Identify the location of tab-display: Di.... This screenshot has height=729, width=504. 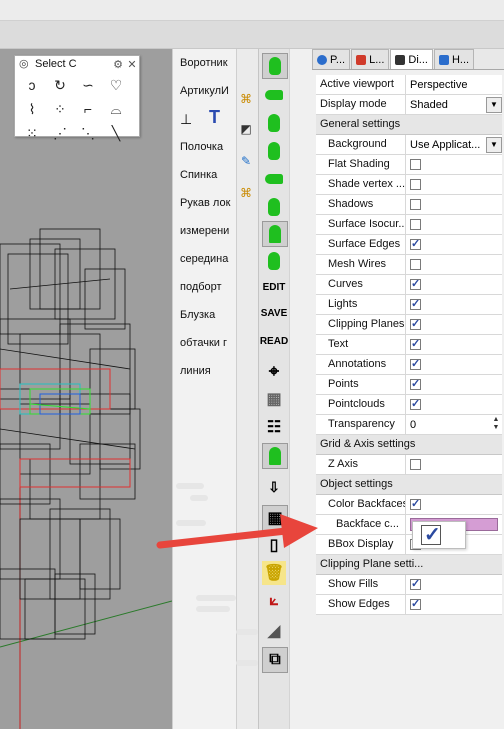
(411, 59).